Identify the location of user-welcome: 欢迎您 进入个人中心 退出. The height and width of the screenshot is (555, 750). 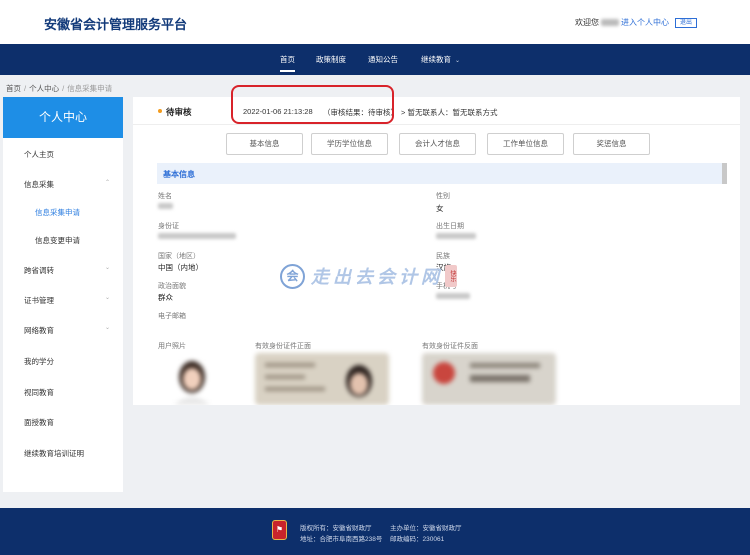
(636, 22).